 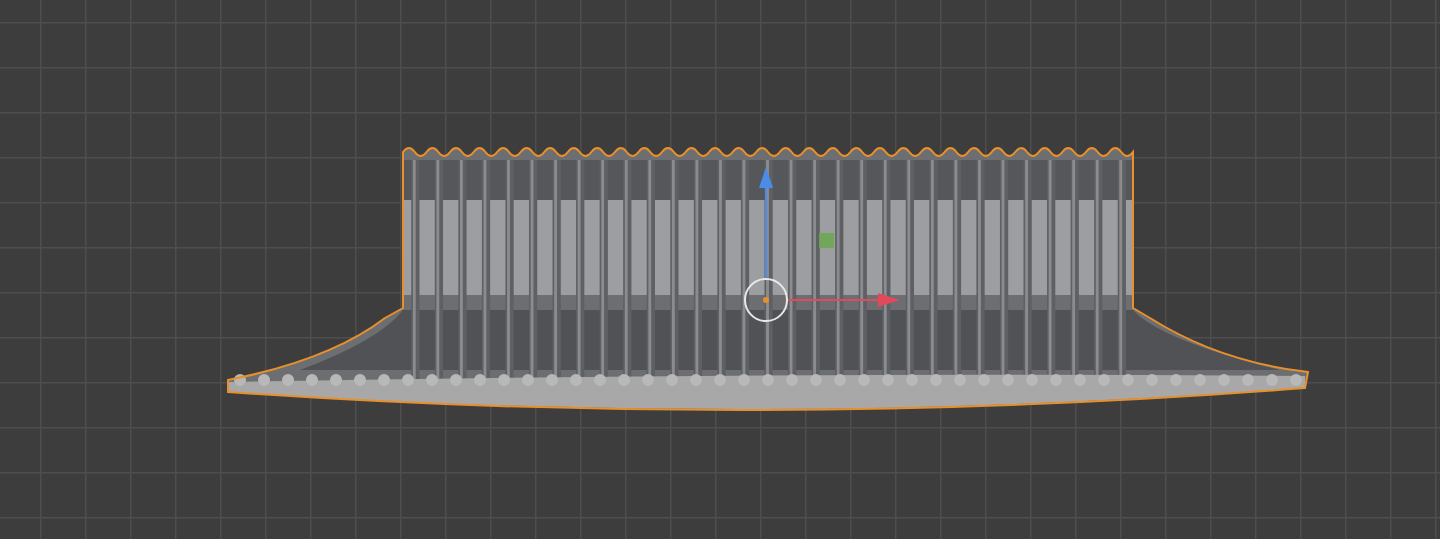 I want to click on origin-dot, so click(x=766, y=300).